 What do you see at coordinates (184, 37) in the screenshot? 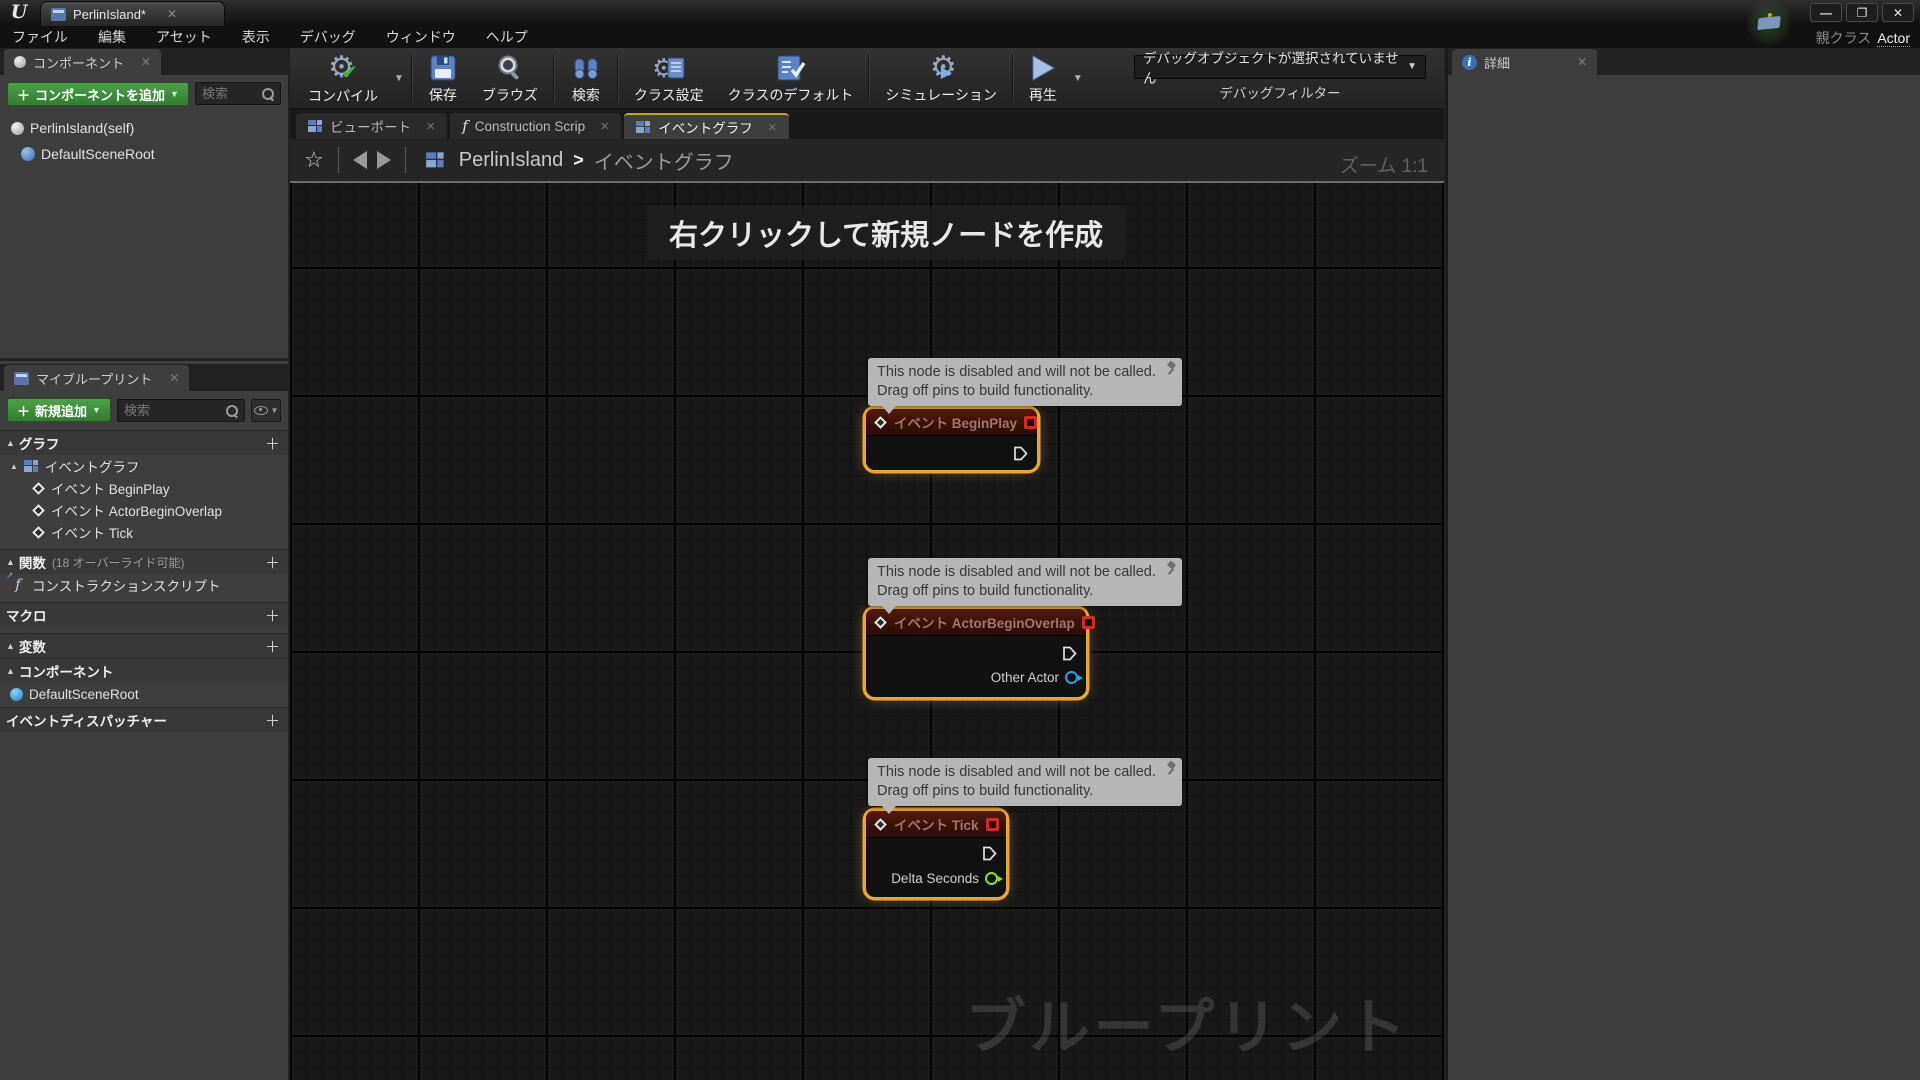
I see `menu-asset: アセット` at bounding box center [184, 37].